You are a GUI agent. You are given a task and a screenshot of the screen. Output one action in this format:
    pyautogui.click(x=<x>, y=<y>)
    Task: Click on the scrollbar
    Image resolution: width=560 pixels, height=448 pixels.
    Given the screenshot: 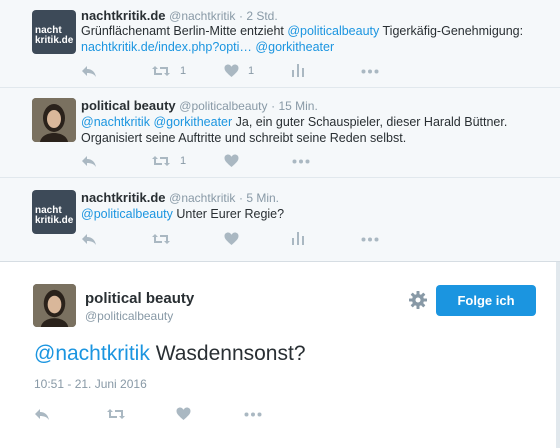 What is the action you would take?
    pyautogui.click(x=558, y=355)
    